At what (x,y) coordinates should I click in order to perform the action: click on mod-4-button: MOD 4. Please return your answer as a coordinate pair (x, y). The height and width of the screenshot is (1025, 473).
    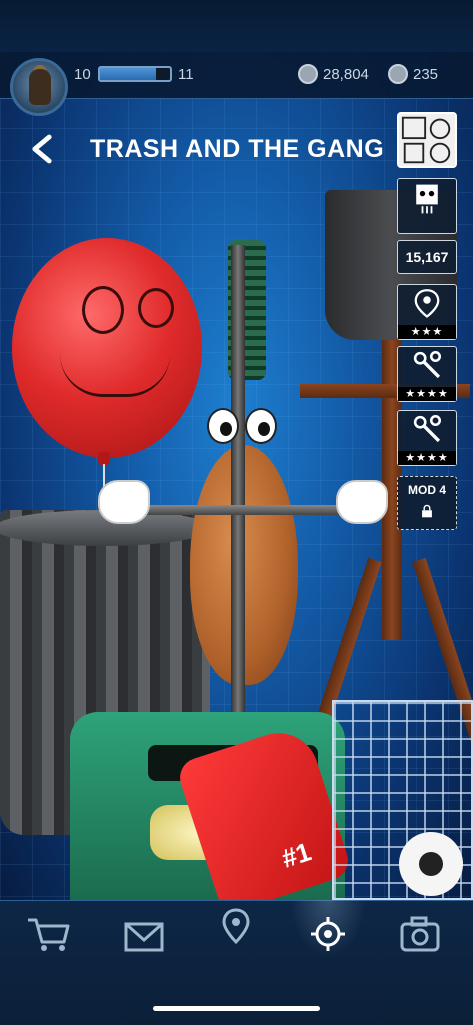
    Looking at the image, I should click on (427, 503).